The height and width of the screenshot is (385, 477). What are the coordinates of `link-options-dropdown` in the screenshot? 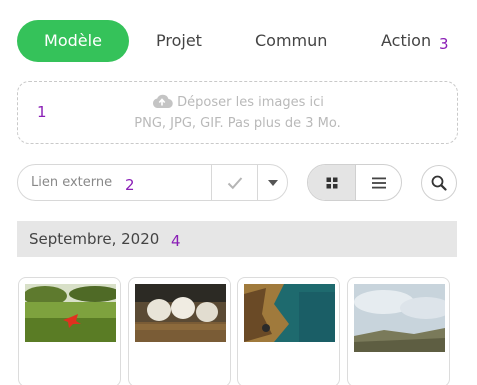 It's located at (272, 182).